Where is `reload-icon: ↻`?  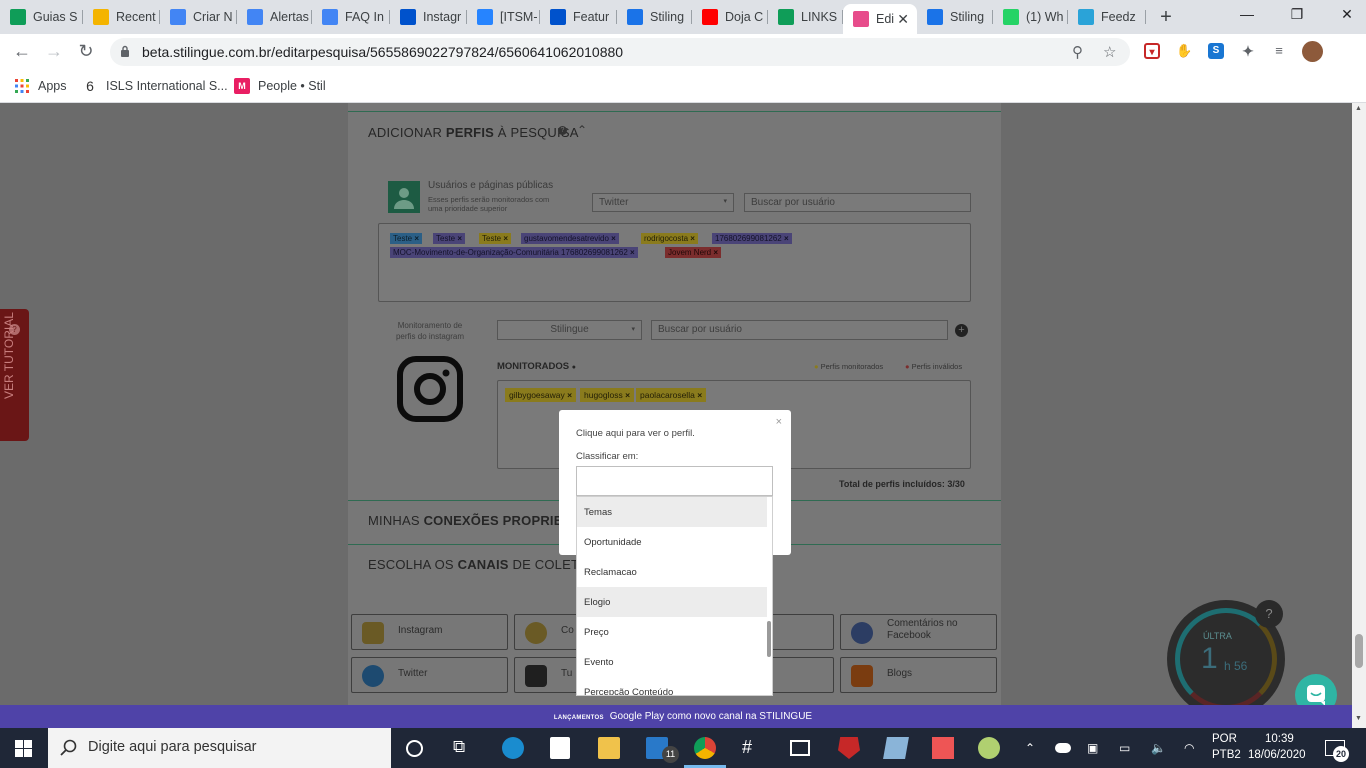 reload-icon: ↻ is located at coordinates (86, 51).